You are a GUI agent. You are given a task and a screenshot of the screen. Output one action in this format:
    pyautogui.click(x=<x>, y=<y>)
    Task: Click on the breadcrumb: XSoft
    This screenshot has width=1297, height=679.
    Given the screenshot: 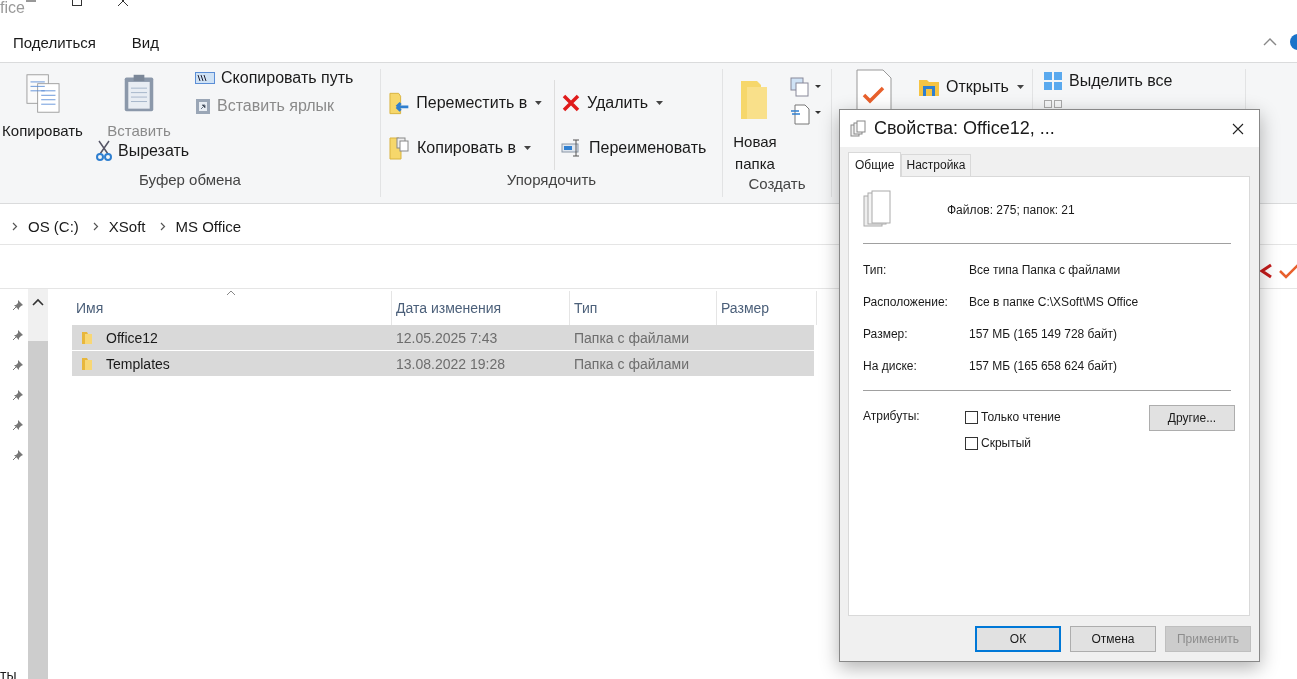 What is the action you would take?
    pyautogui.click(x=127, y=226)
    